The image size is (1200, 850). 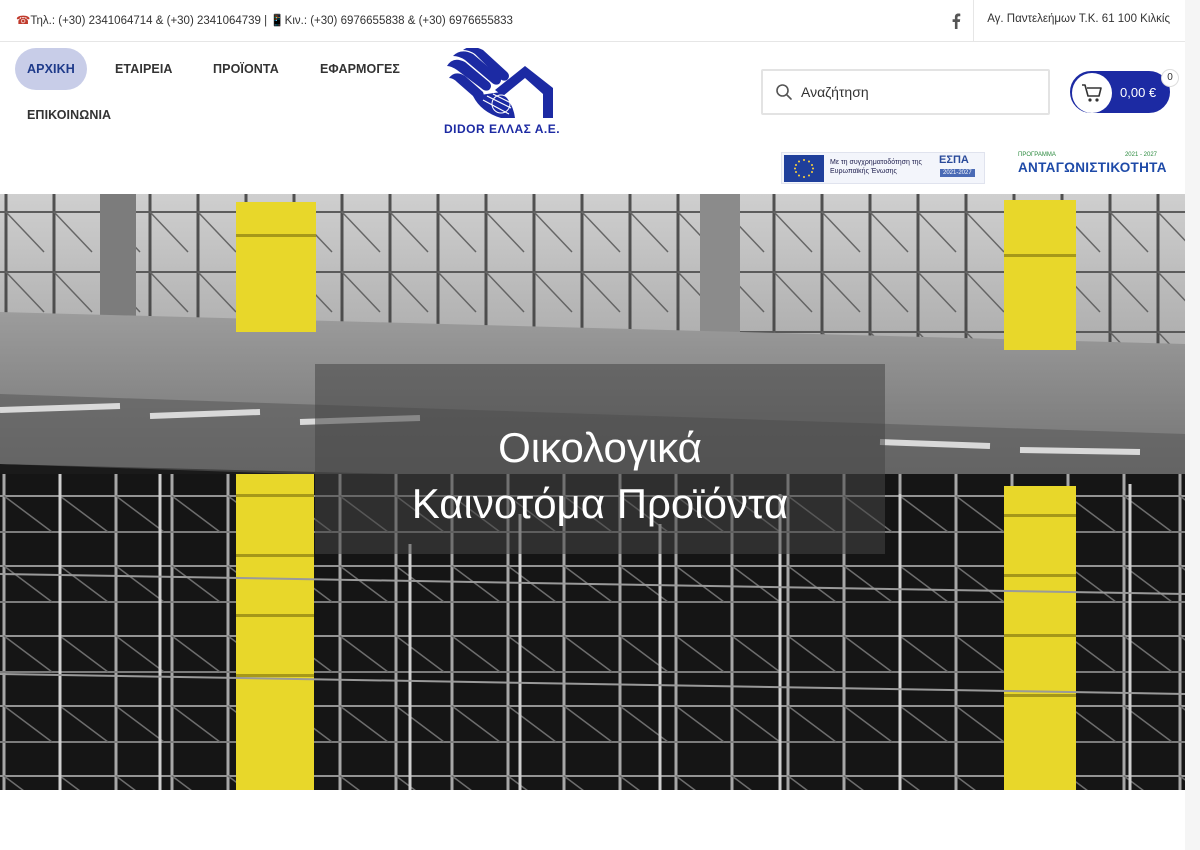 What do you see at coordinates (246, 69) in the screenshot?
I see `nav-item-products: ΠΡΟΪΟΝΤΑ` at bounding box center [246, 69].